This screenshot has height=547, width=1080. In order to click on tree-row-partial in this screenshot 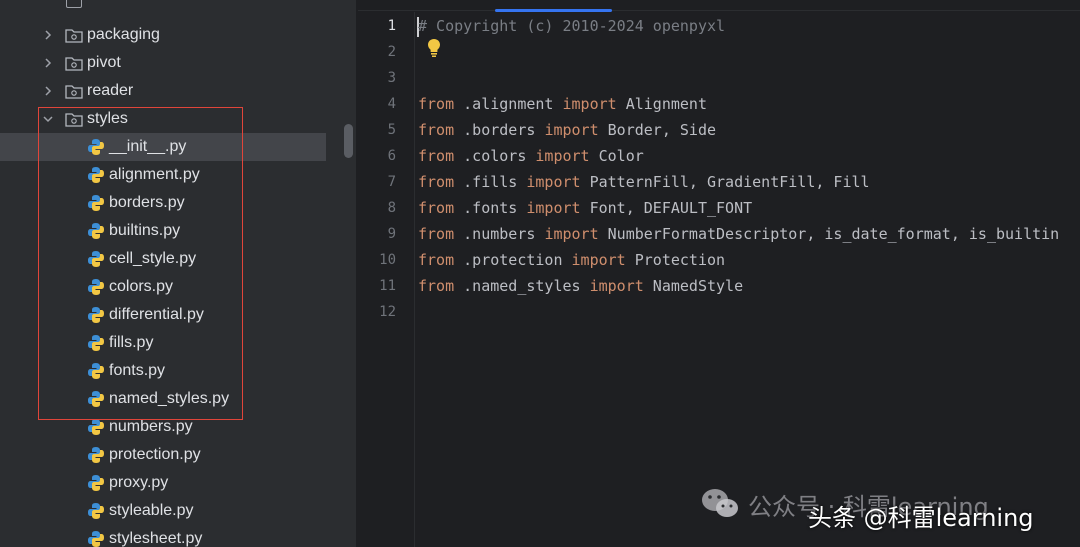, I will do `click(94, 7)`.